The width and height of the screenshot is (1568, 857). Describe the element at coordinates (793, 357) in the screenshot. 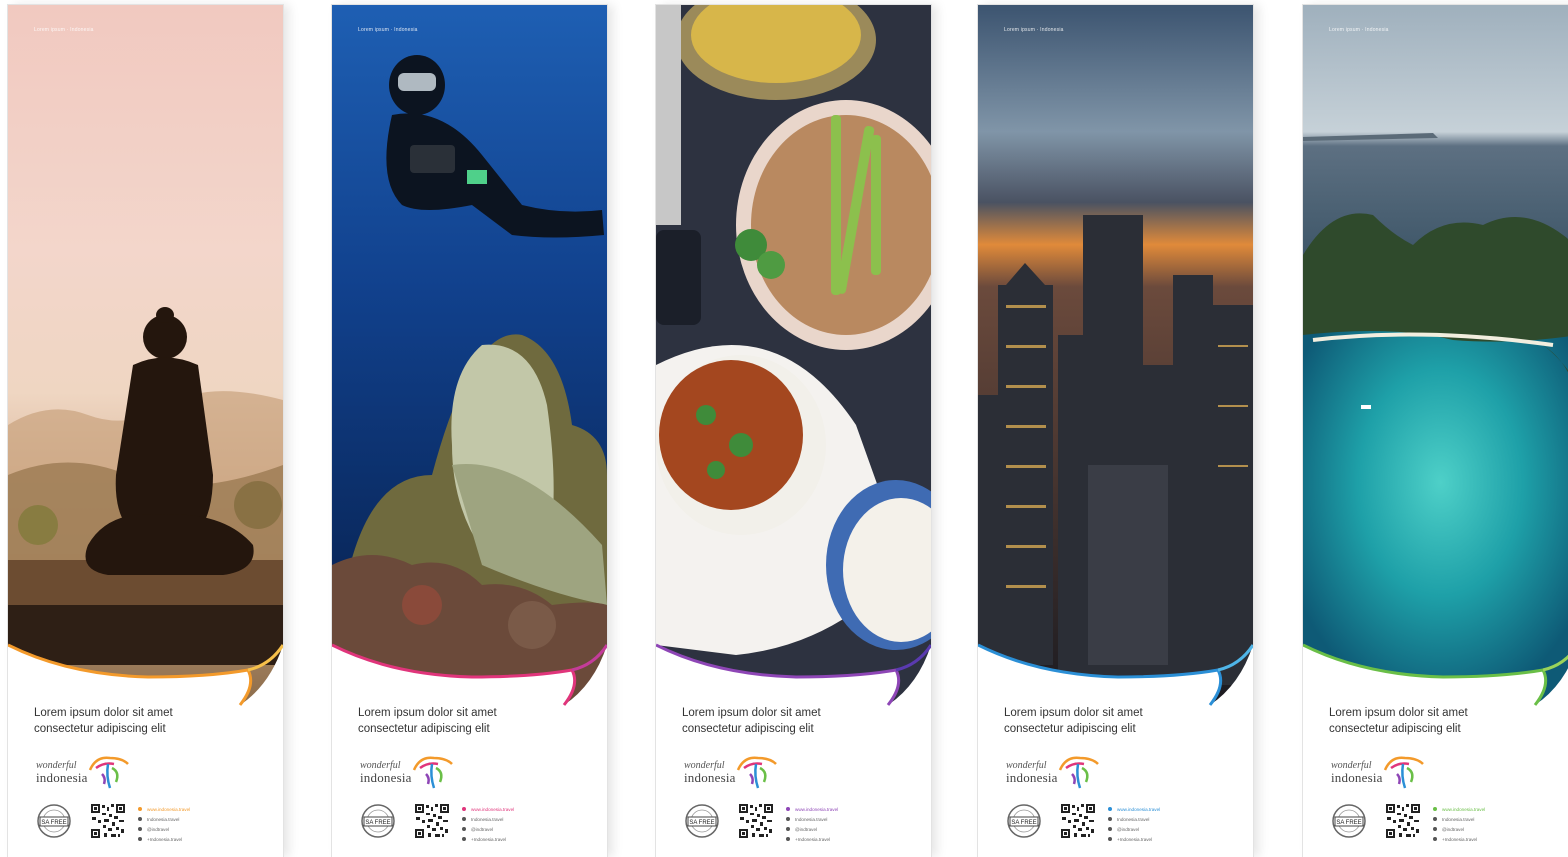

I see `photo-indonesian-food` at that location.